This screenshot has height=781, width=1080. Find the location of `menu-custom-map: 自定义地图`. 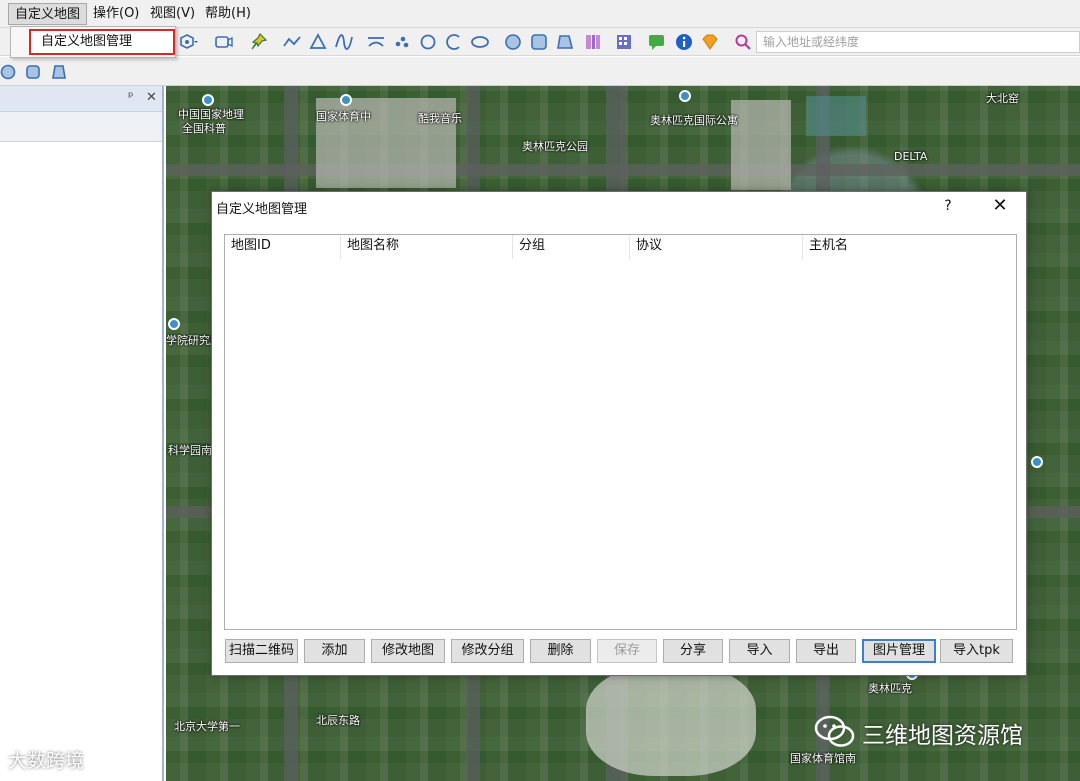

menu-custom-map: 自定义地图 is located at coordinates (48, 14).